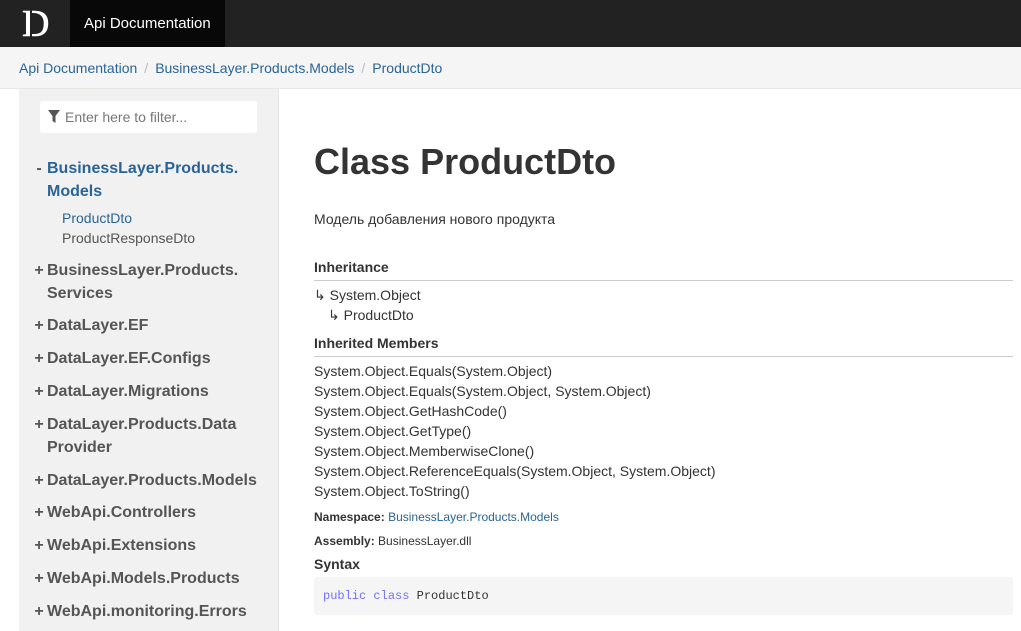 The image size is (1021, 631). Describe the element at coordinates (78, 68) in the screenshot. I see `breadcrumb-item-root: Api Documentation` at that location.